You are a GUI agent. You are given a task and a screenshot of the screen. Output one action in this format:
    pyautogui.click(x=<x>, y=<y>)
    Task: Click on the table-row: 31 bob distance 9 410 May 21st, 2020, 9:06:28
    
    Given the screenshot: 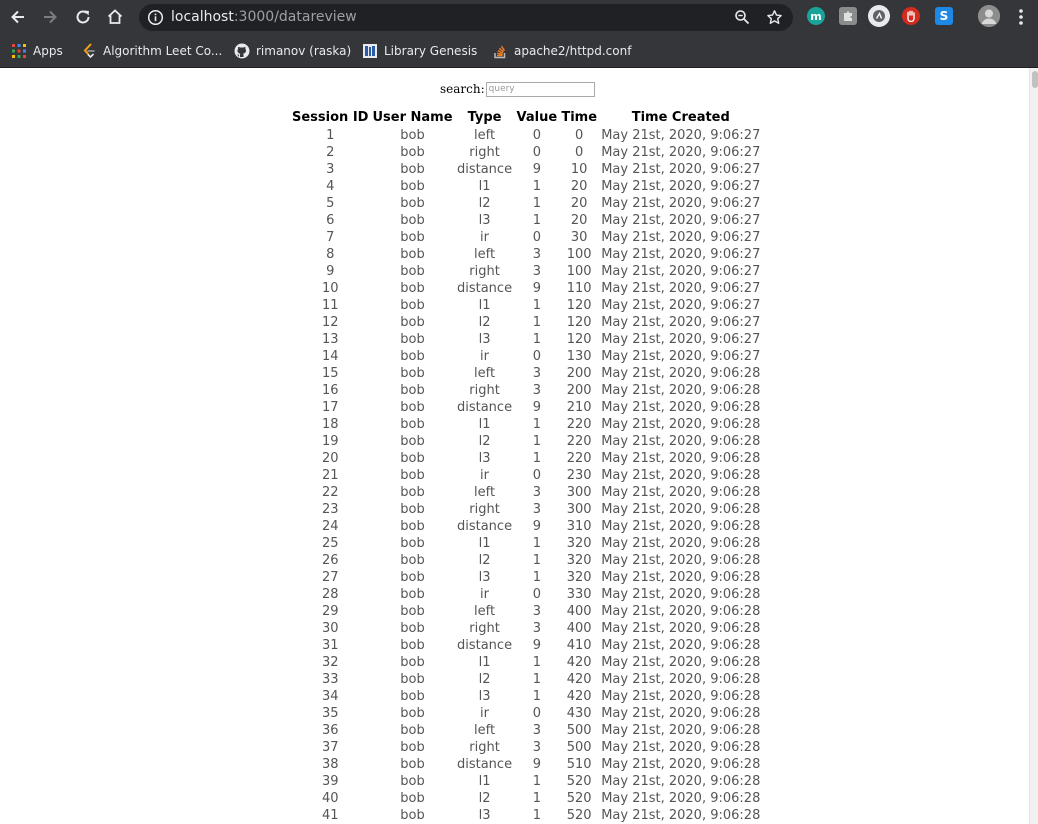 What is the action you would take?
    pyautogui.click(x=526, y=645)
    